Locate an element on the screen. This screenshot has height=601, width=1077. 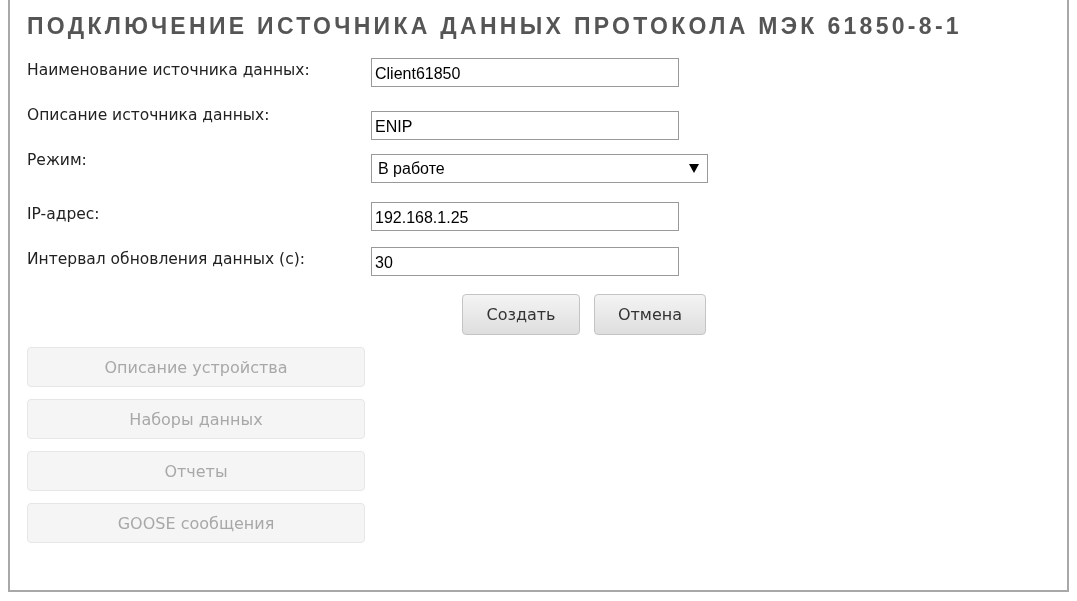
field-label: Наименование источника данных: is located at coordinates (169, 69).